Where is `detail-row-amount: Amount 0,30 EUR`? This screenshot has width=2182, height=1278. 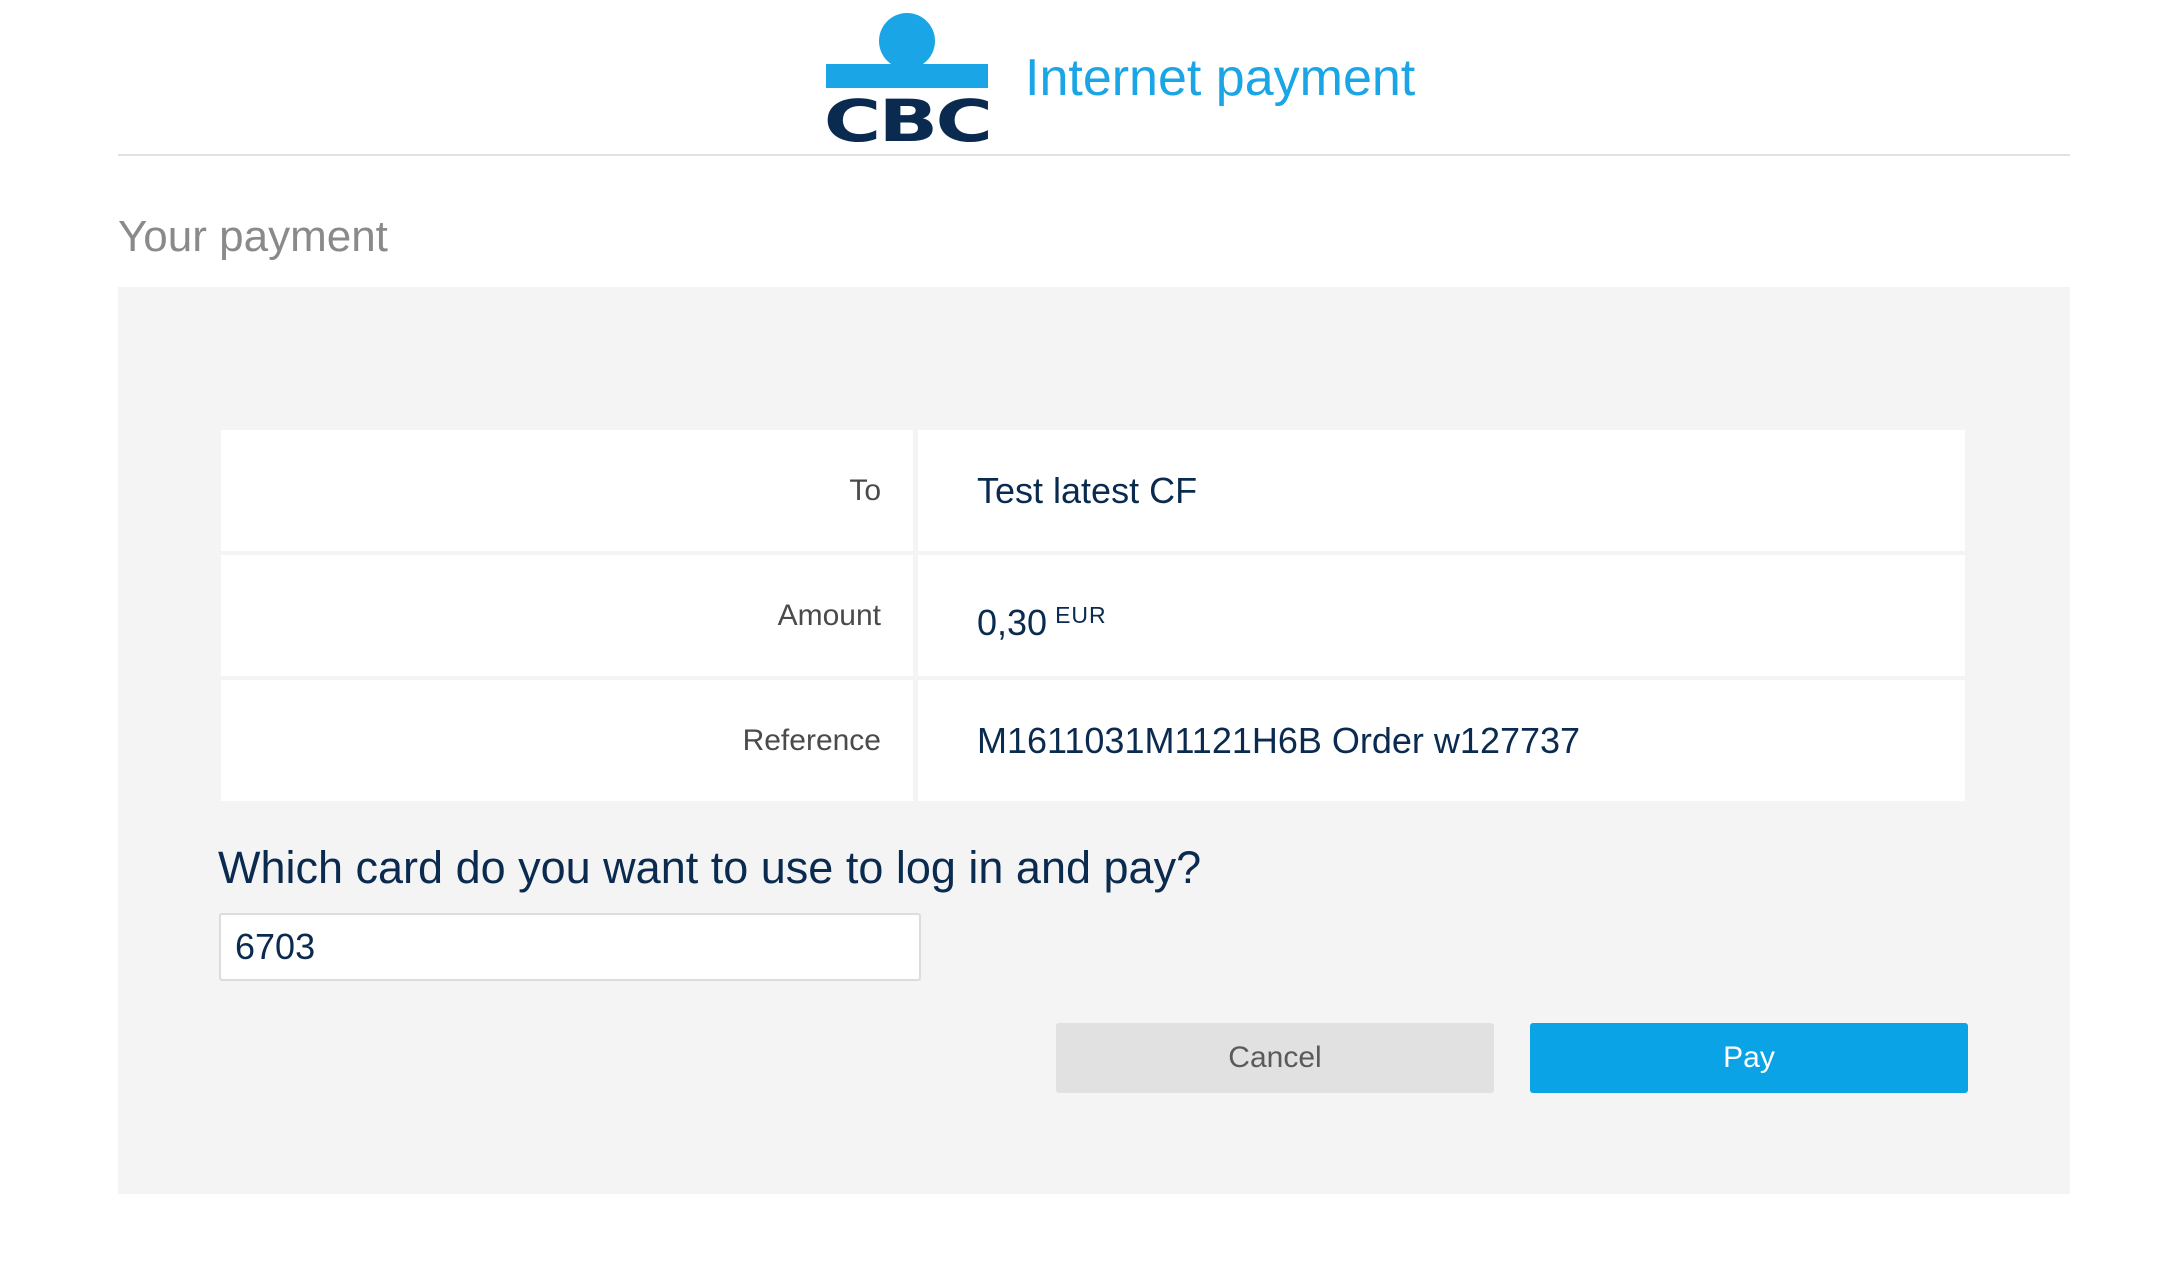
detail-row-amount: Amount 0,30 EUR is located at coordinates (1093, 615).